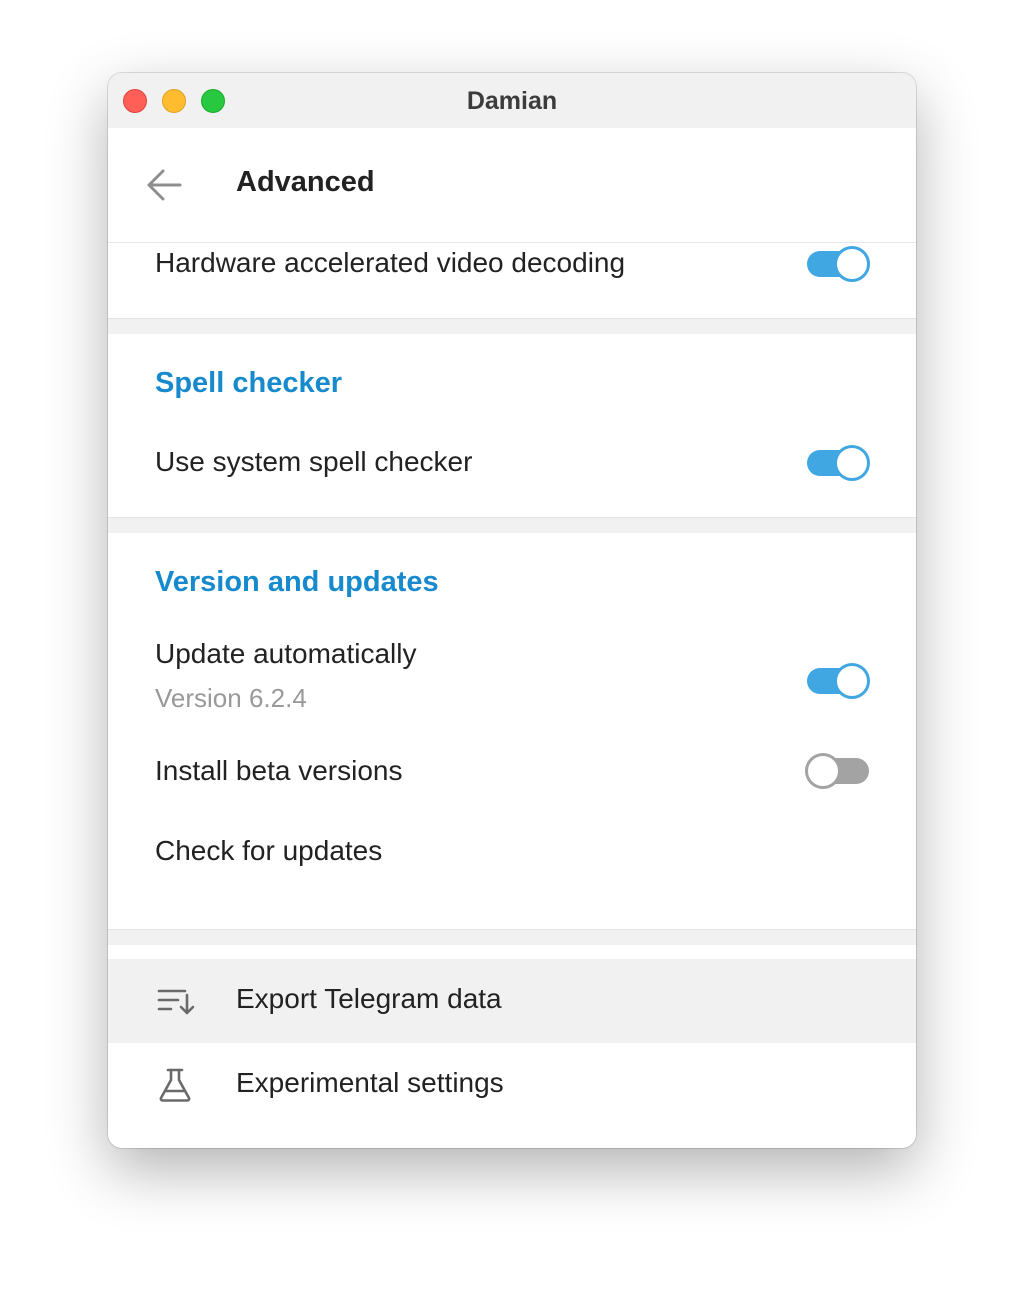  I want to click on arrow-left-icon, so click(164, 185).